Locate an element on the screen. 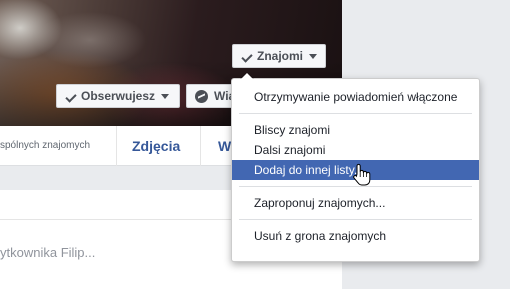 The height and width of the screenshot is (289, 510). friends-button-label: Znajomi is located at coordinates (280, 56).